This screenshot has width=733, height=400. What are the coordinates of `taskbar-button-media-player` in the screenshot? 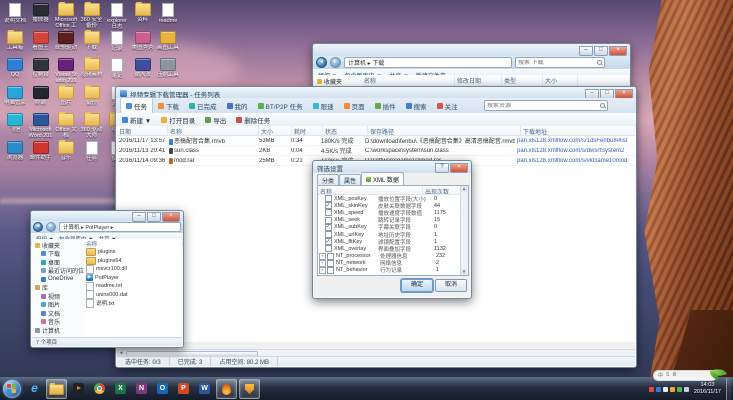 It's located at (78, 388).